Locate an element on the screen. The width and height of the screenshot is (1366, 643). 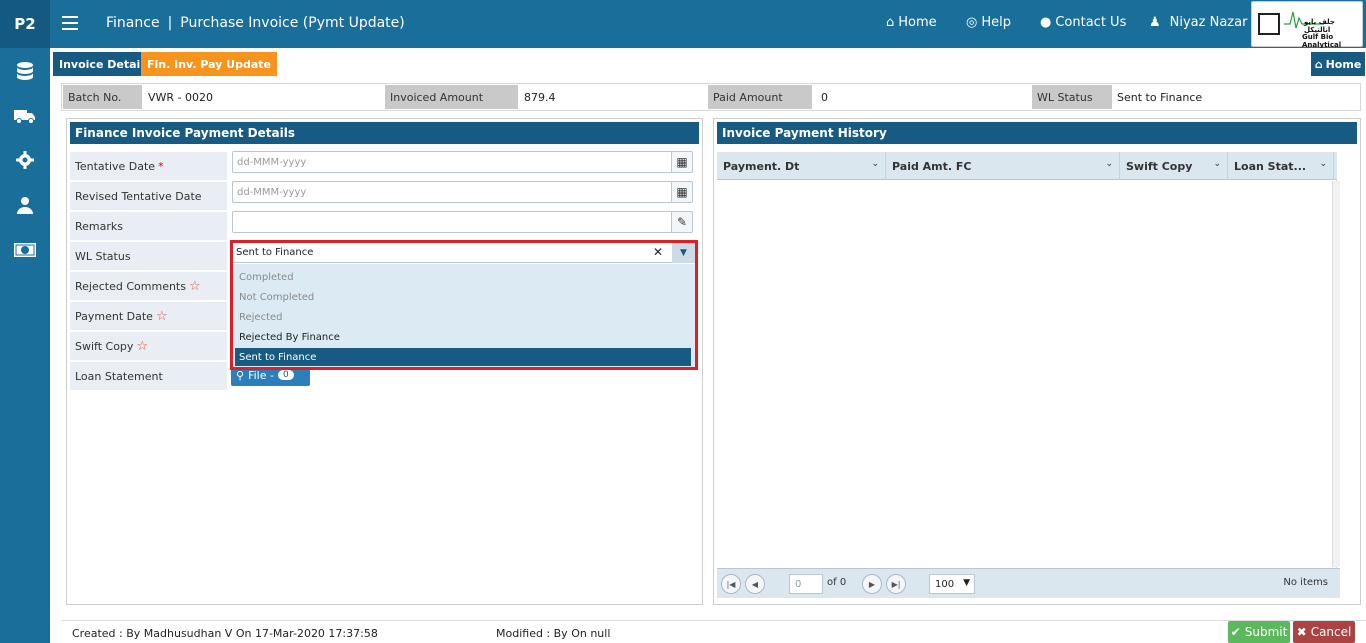
paid-amount-value: 0 is located at coordinates (824, 97).